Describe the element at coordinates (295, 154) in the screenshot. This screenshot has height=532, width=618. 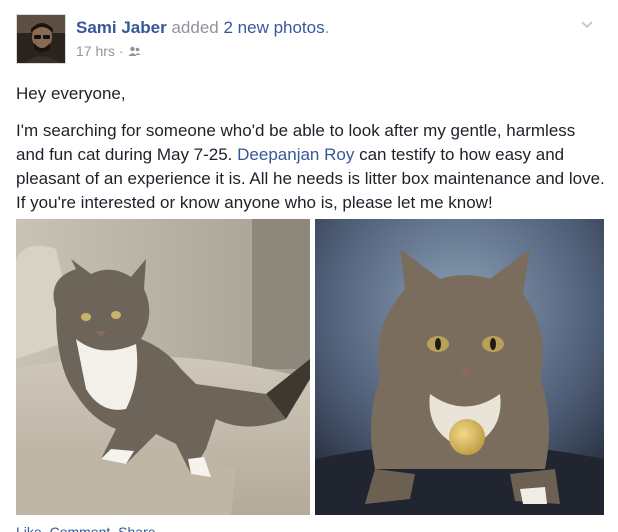
I see `mention-link: Deepanjan Roy` at that location.